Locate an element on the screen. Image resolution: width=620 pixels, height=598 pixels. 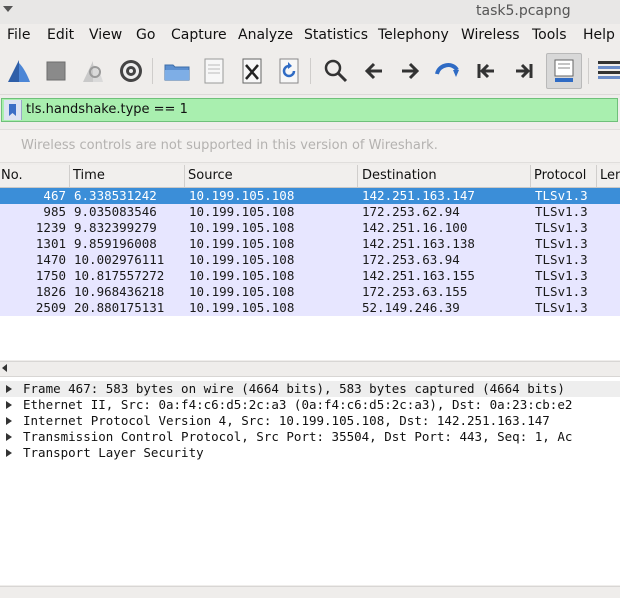
cell-no: 467 is located at coordinates (33, 196).